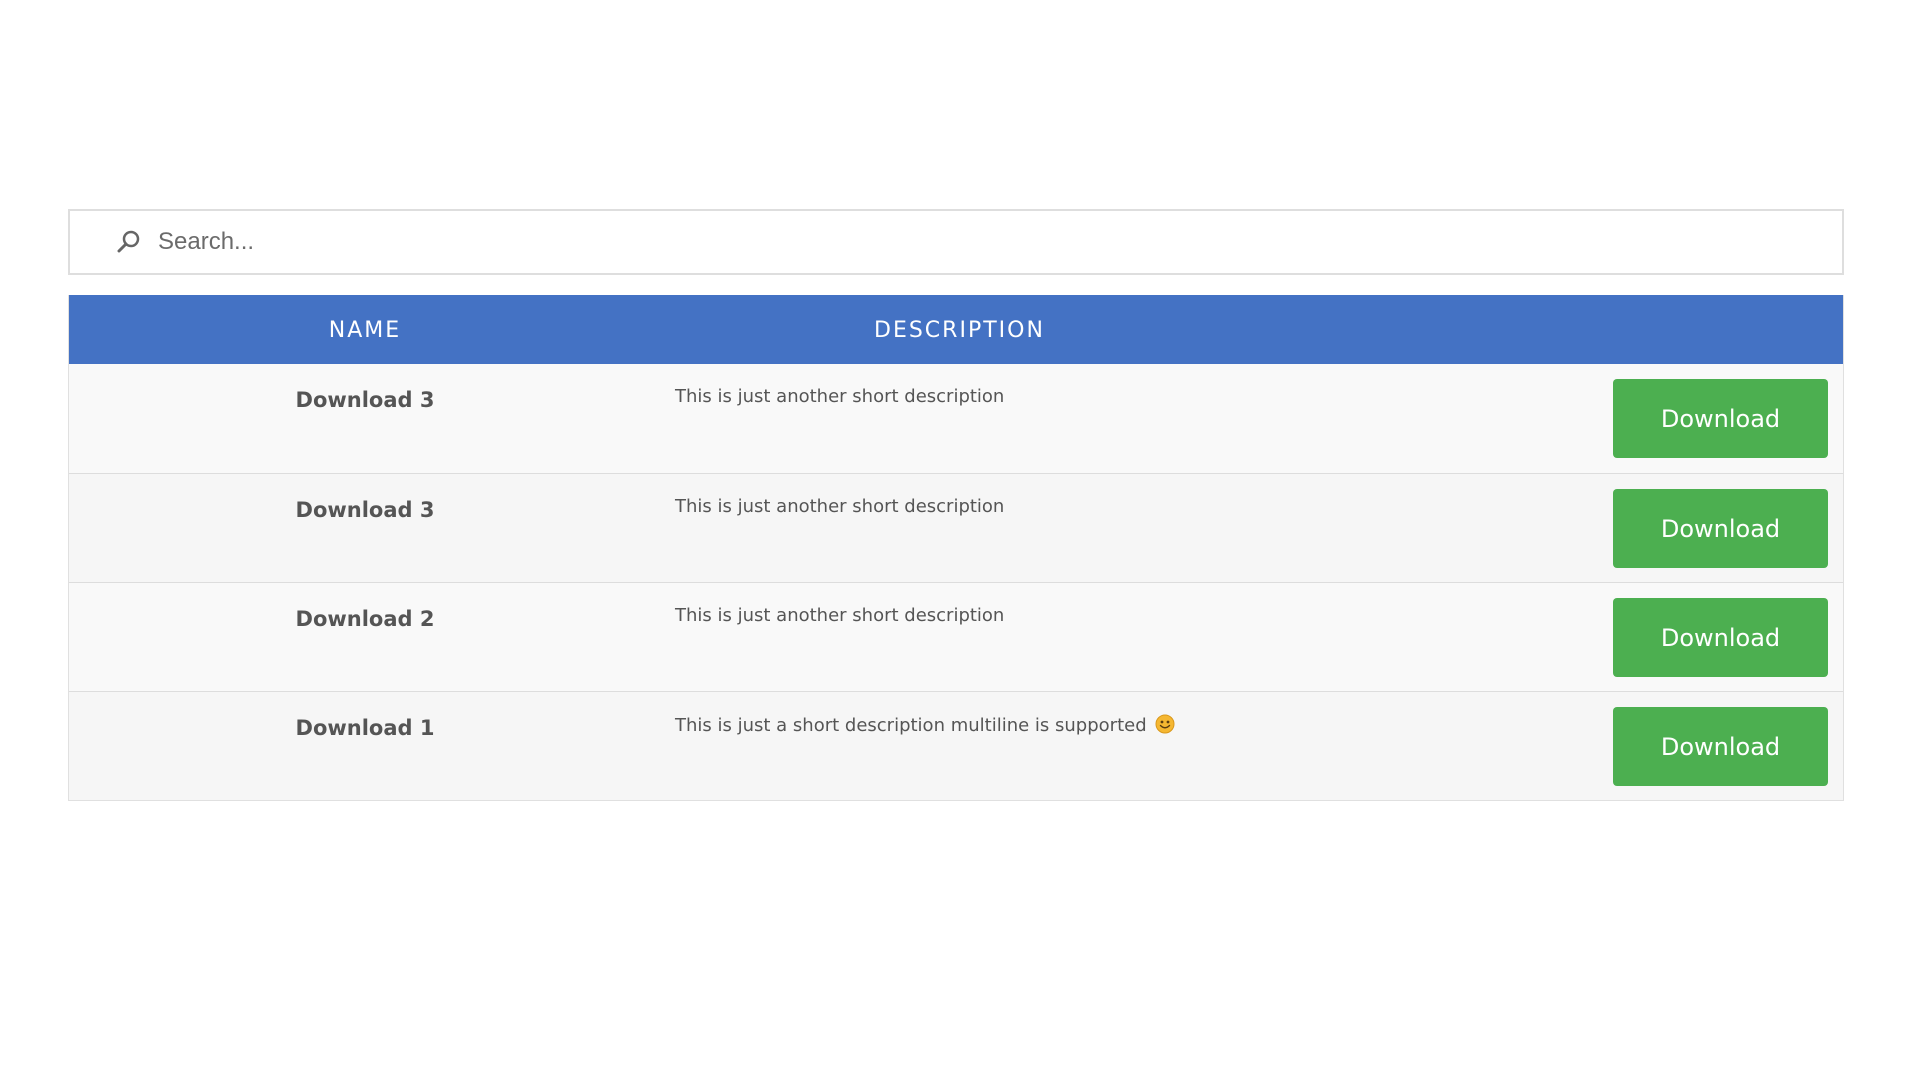 The height and width of the screenshot is (1080, 1920). Describe the element at coordinates (1165, 724) in the screenshot. I see `smiley-icon` at that location.